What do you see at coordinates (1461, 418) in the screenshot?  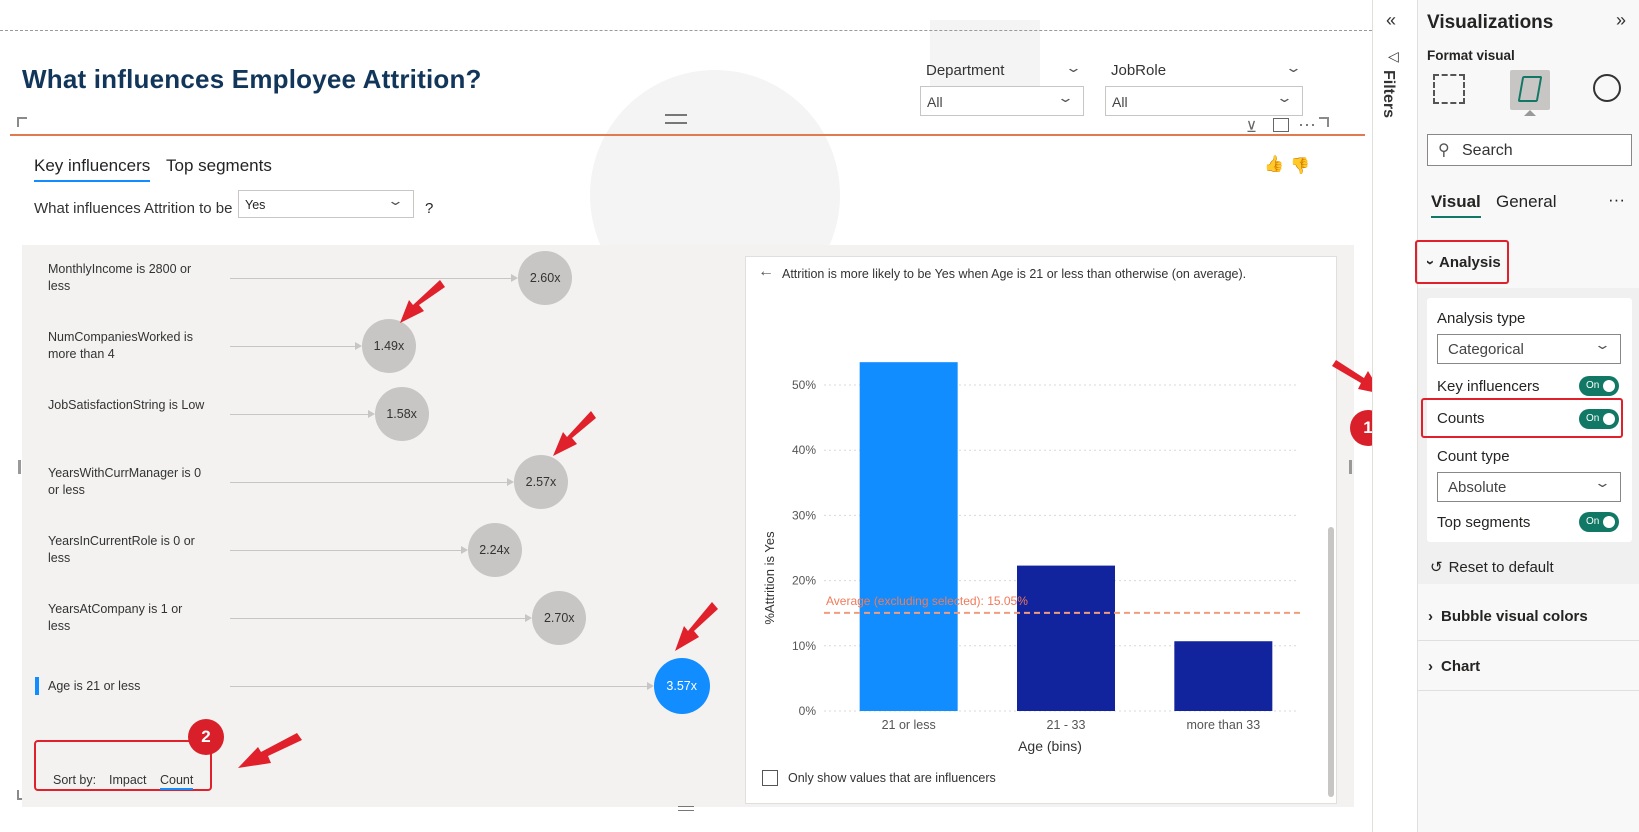 I see `counts-label: Counts` at bounding box center [1461, 418].